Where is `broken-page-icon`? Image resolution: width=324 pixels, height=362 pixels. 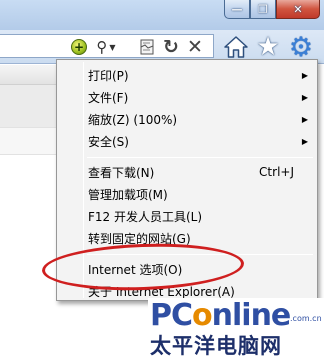 broken-page-icon is located at coordinates (147, 47).